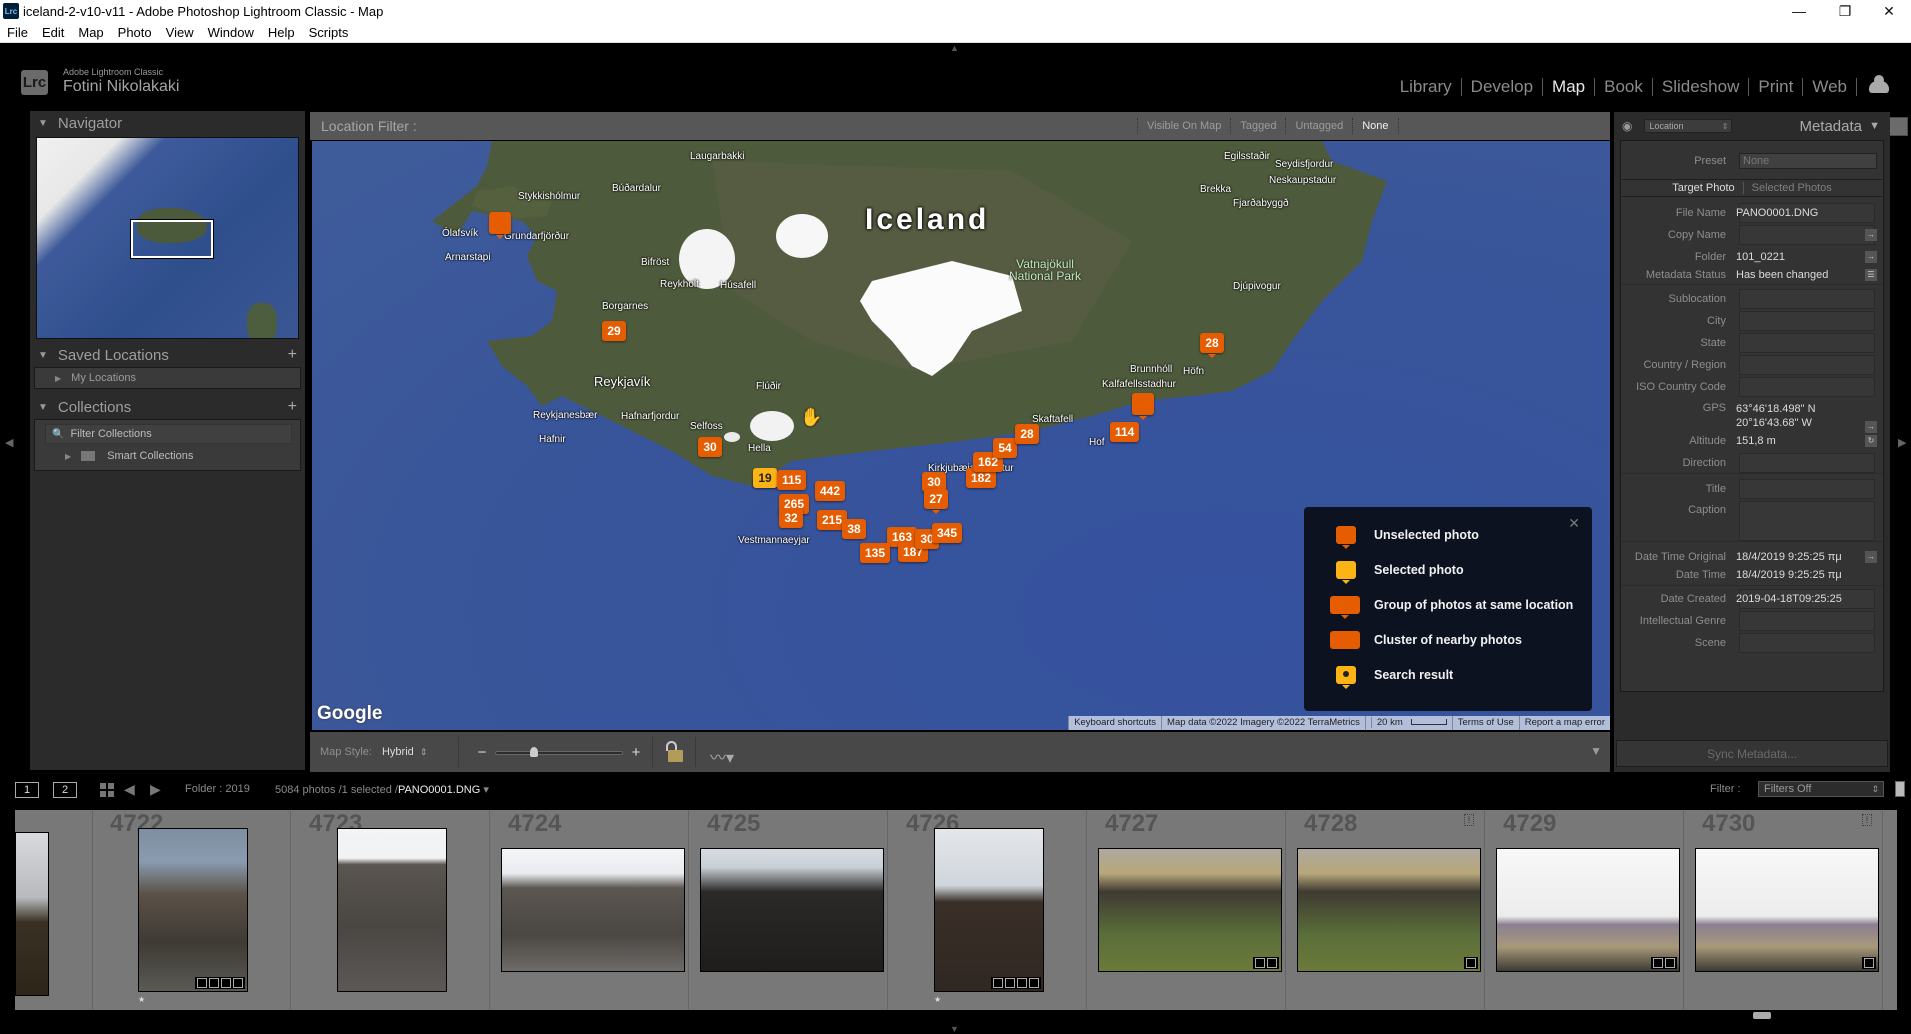 Image resolution: width=1911 pixels, height=1034 pixels. I want to click on menu-window: Window, so click(231, 32).